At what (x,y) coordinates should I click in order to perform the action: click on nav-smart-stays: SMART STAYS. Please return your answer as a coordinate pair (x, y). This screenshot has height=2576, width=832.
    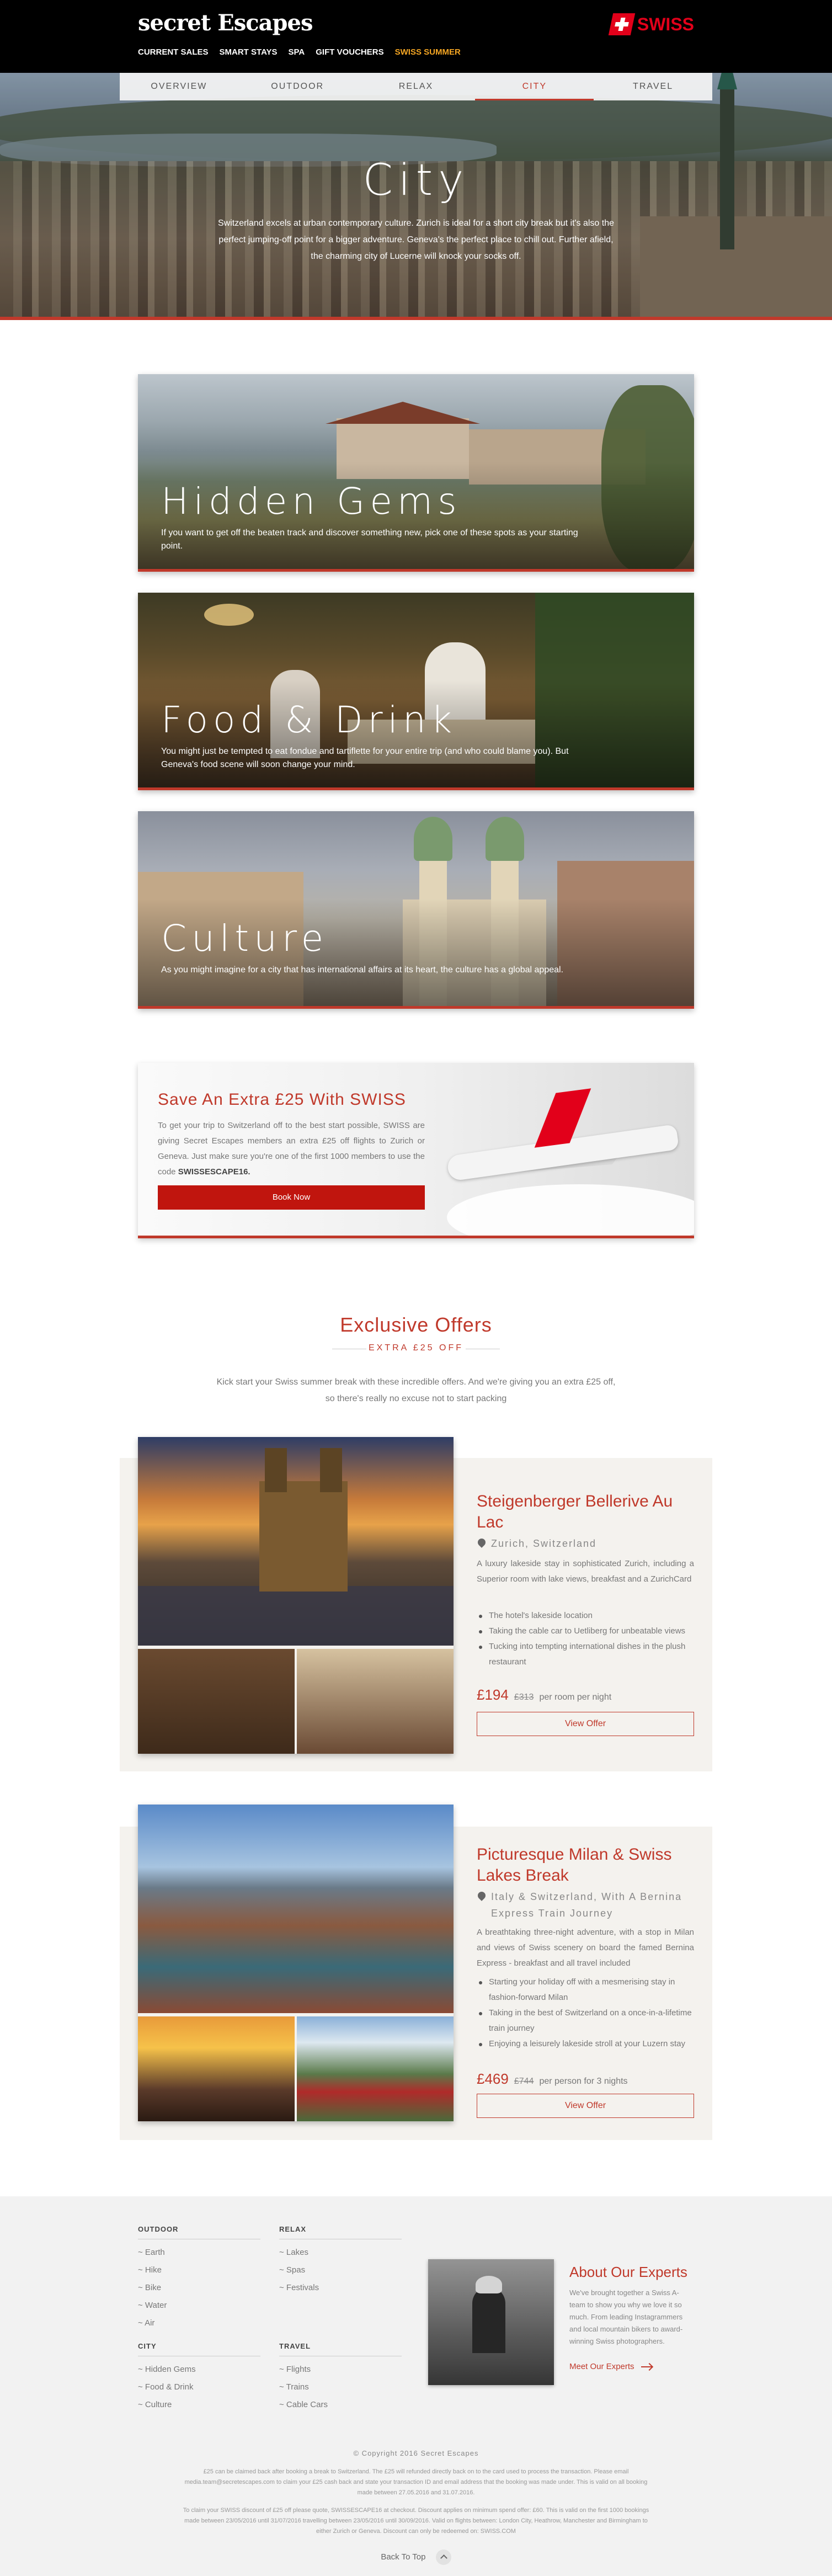
    Looking at the image, I should click on (249, 52).